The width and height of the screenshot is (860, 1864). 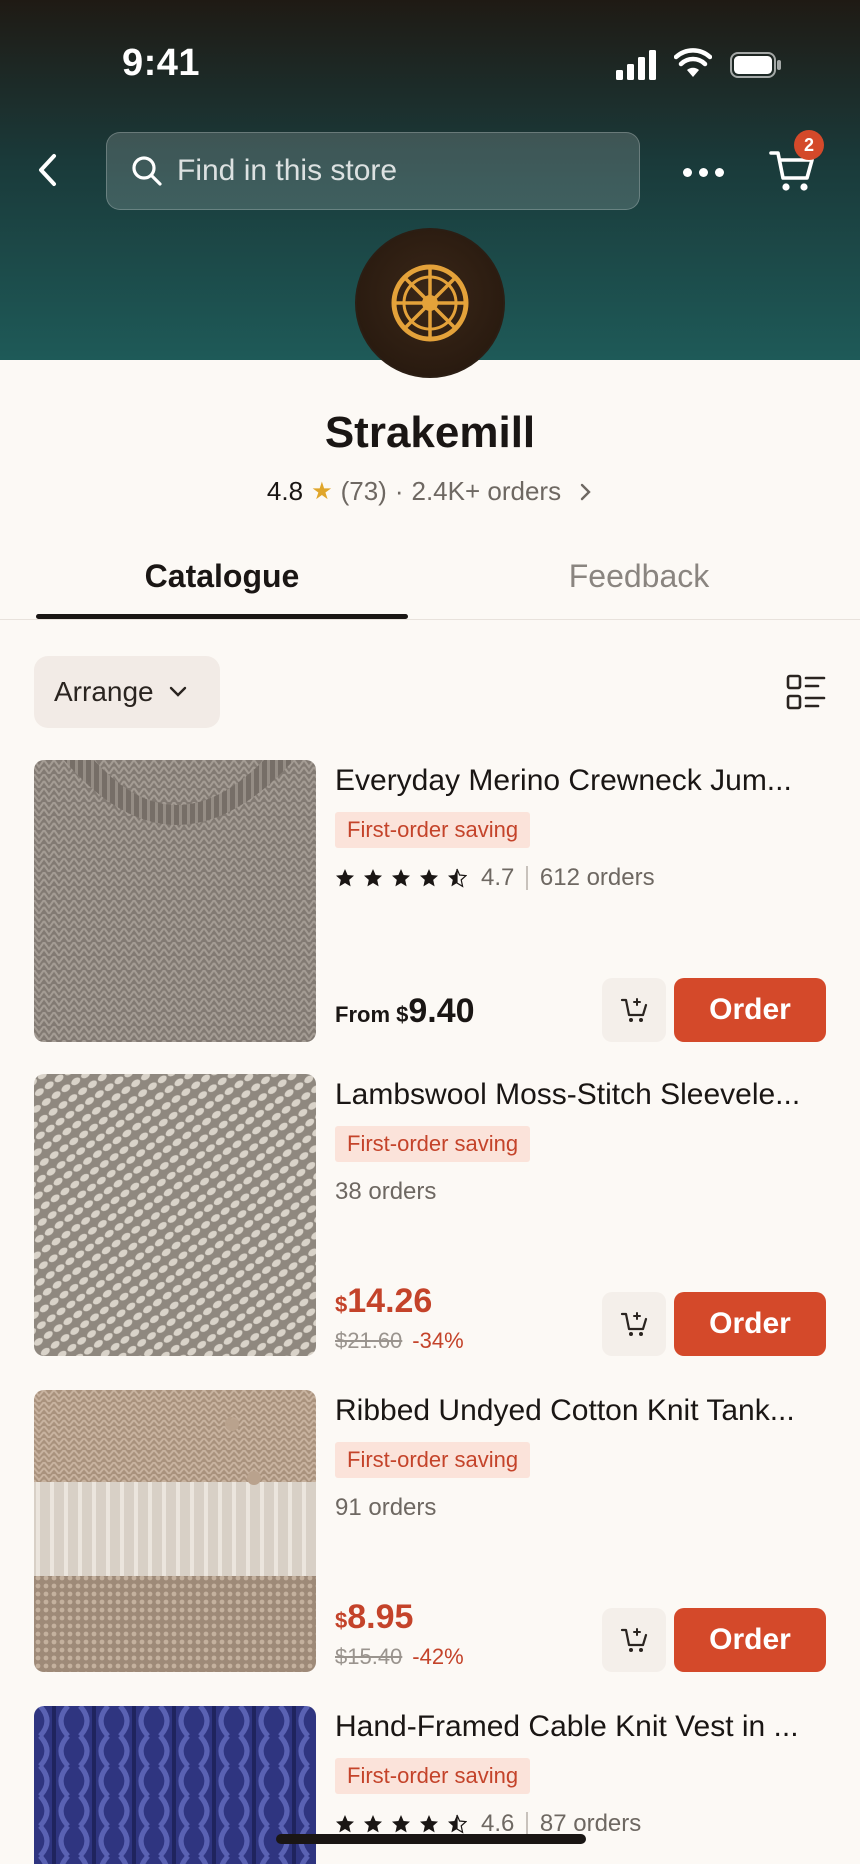 I want to click on store-name: Strakemill, so click(x=430, y=432).